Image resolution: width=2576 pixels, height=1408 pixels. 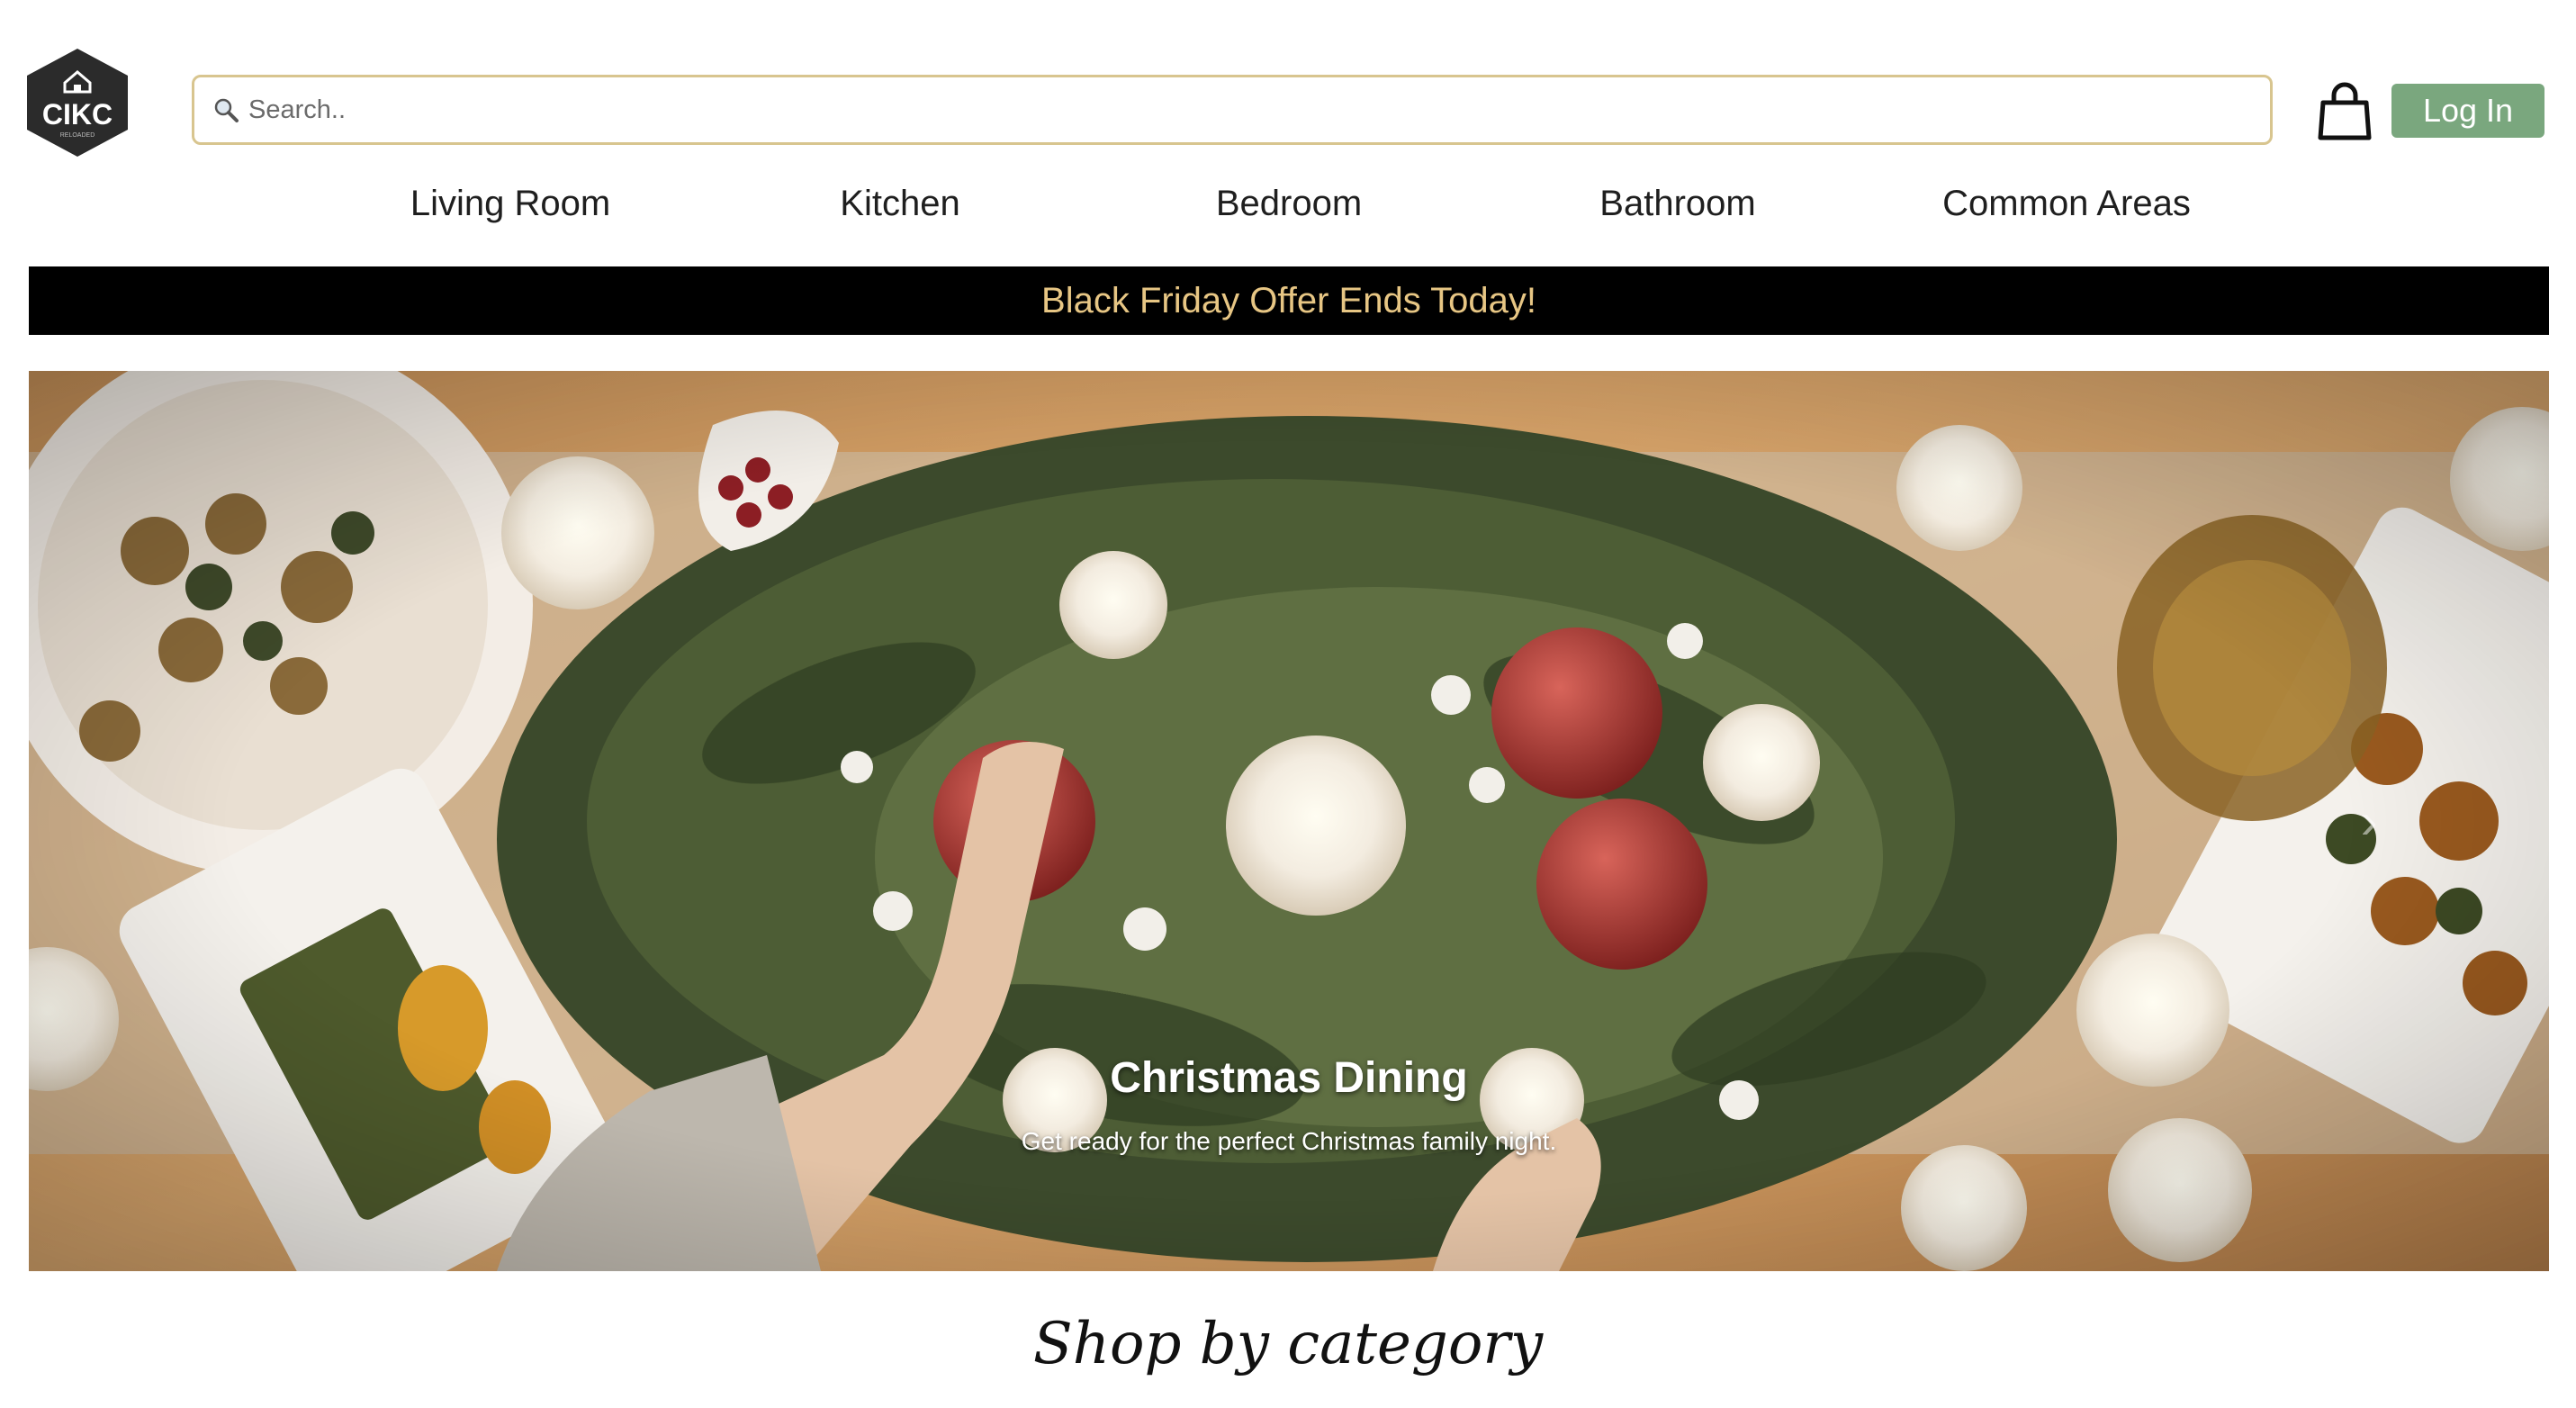 What do you see at coordinates (1677, 203) in the screenshot?
I see `nav-item-bathroom: Bathroom` at bounding box center [1677, 203].